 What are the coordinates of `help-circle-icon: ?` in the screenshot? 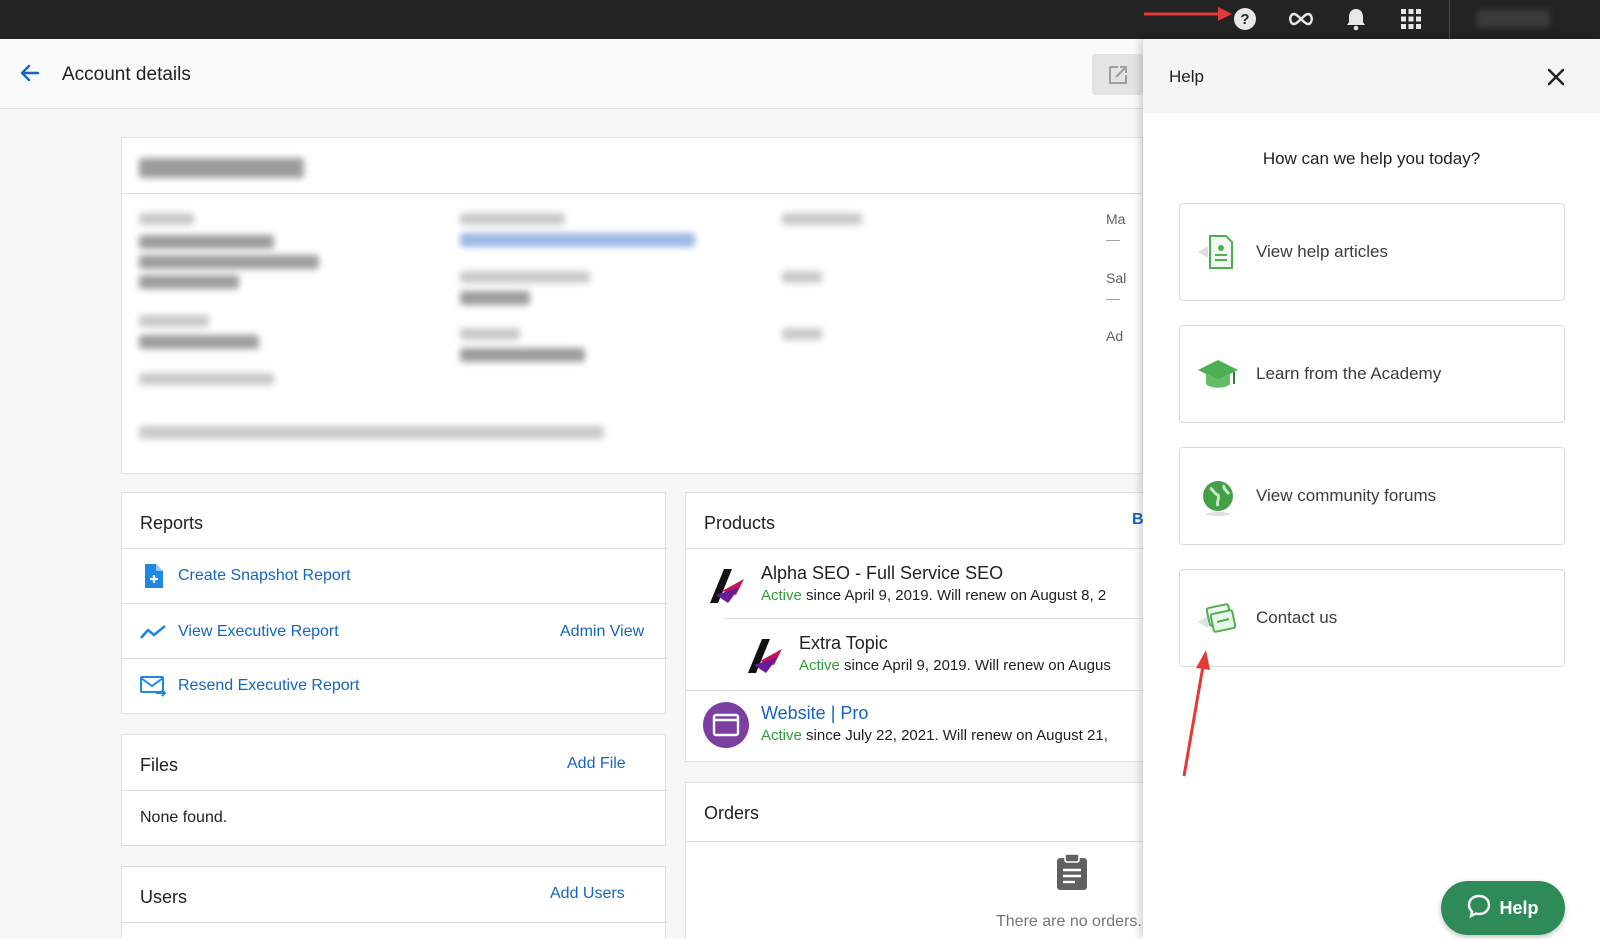 It's located at (1245, 19).